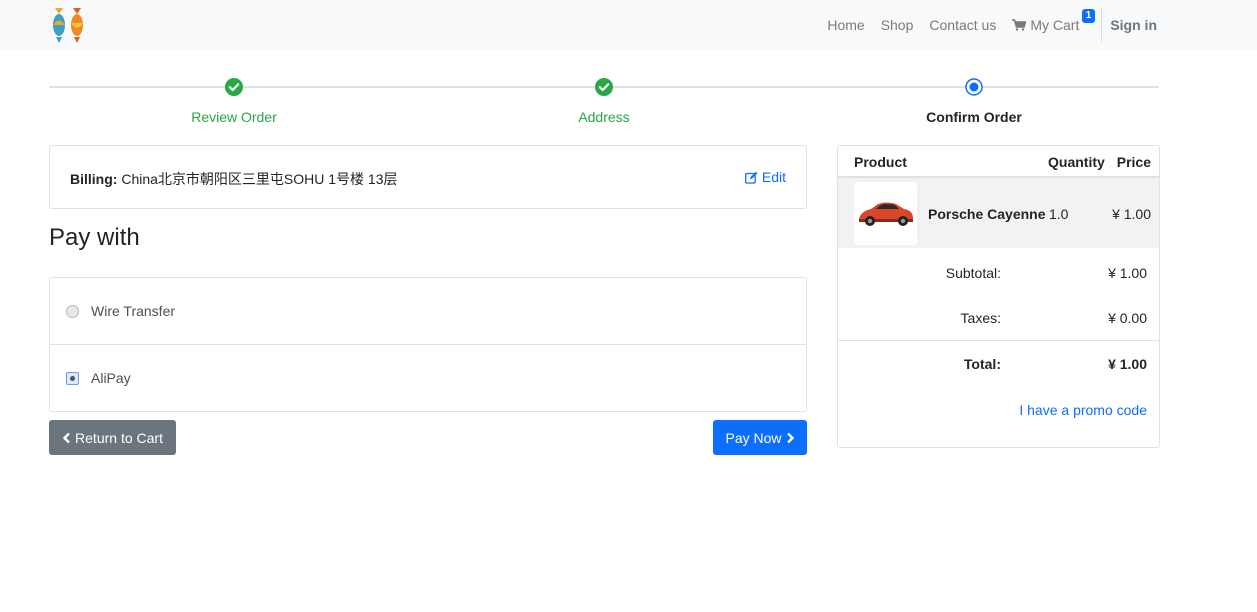 The image size is (1257, 612). Describe the element at coordinates (974, 117) in the screenshot. I see `step-label: Confirm Order` at that location.